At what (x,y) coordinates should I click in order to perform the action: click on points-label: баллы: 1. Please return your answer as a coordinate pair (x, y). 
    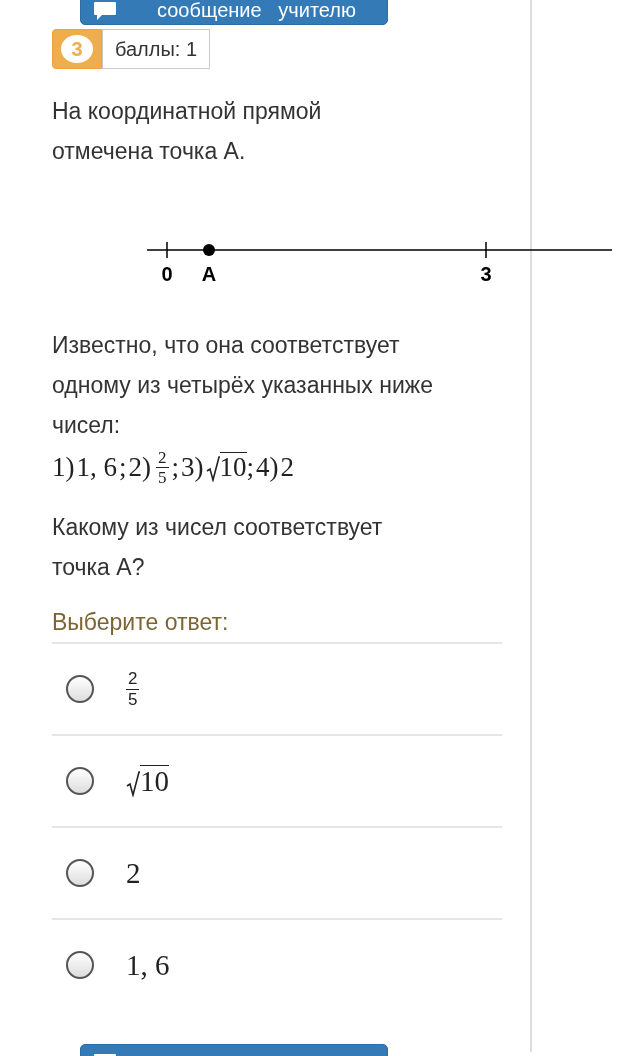
    Looking at the image, I should click on (156, 49).